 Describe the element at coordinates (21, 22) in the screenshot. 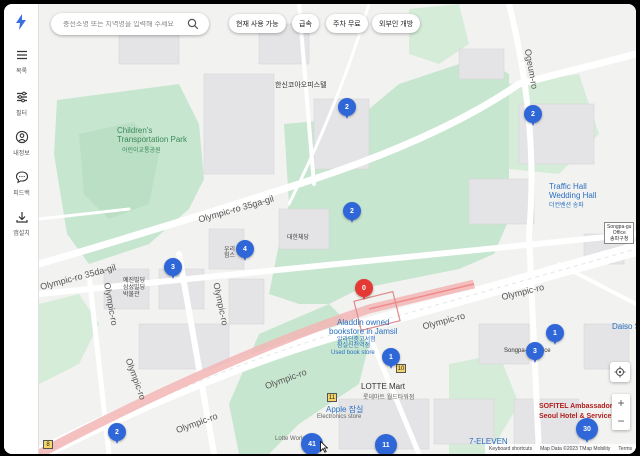

I see `lightning-logo-icon` at that location.